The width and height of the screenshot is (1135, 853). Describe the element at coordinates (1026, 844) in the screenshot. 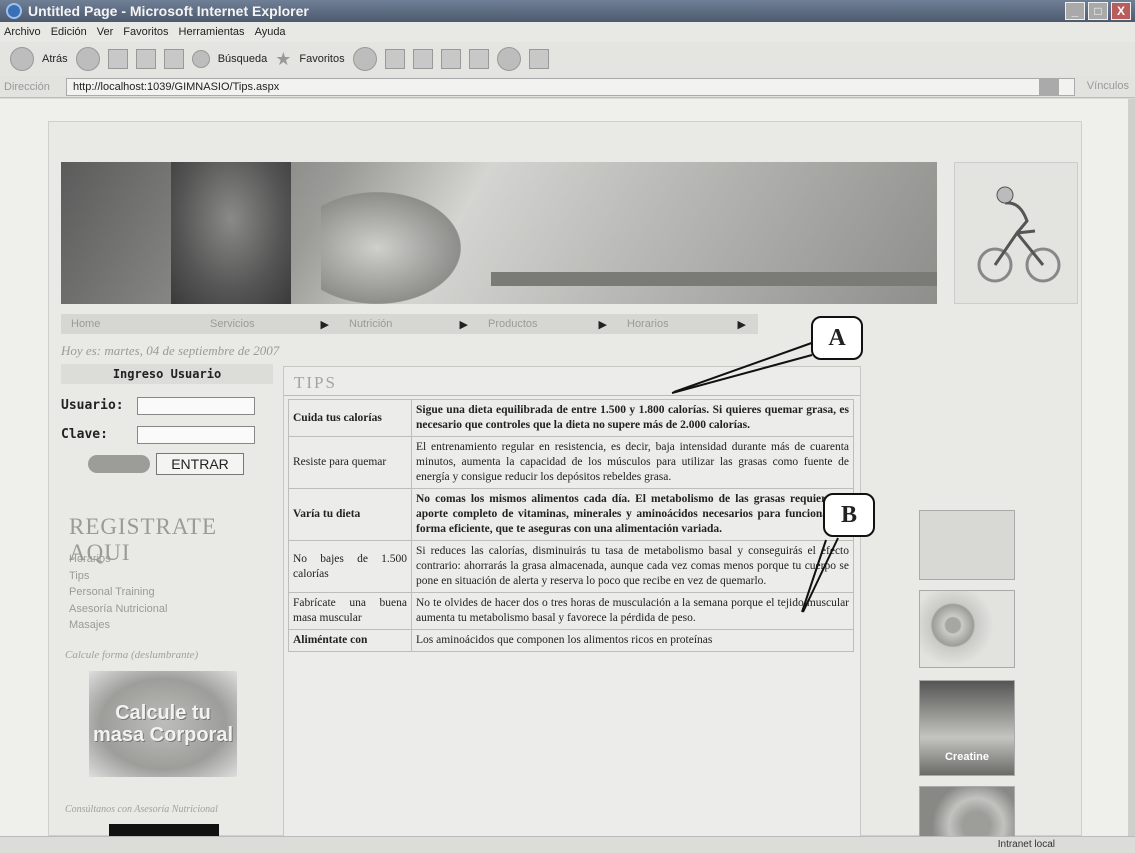

I see `security-zone: Intranet local` at that location.